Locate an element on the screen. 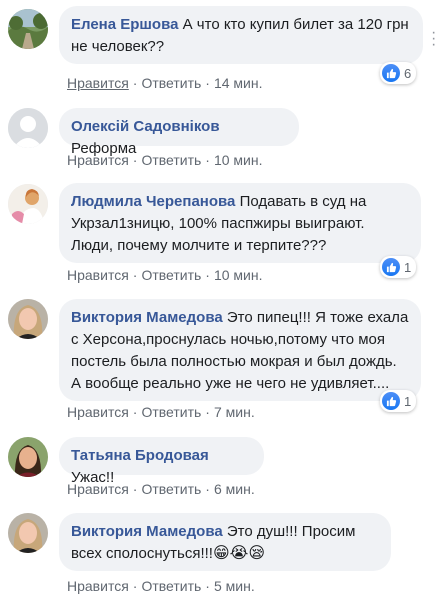 The height and width of the screenshot is (601, 441). comment-actions: Нравится · Ответить · 7 мин. is located at coordinates (161, 412).